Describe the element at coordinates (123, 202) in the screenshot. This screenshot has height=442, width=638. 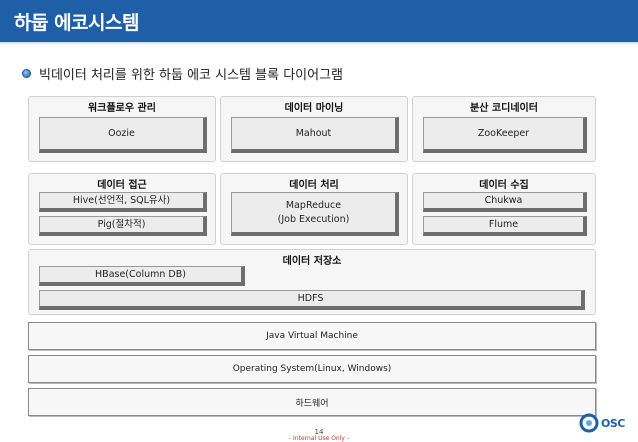
I see `box-hive: Hive(선언적, SQL유사)` at that location.